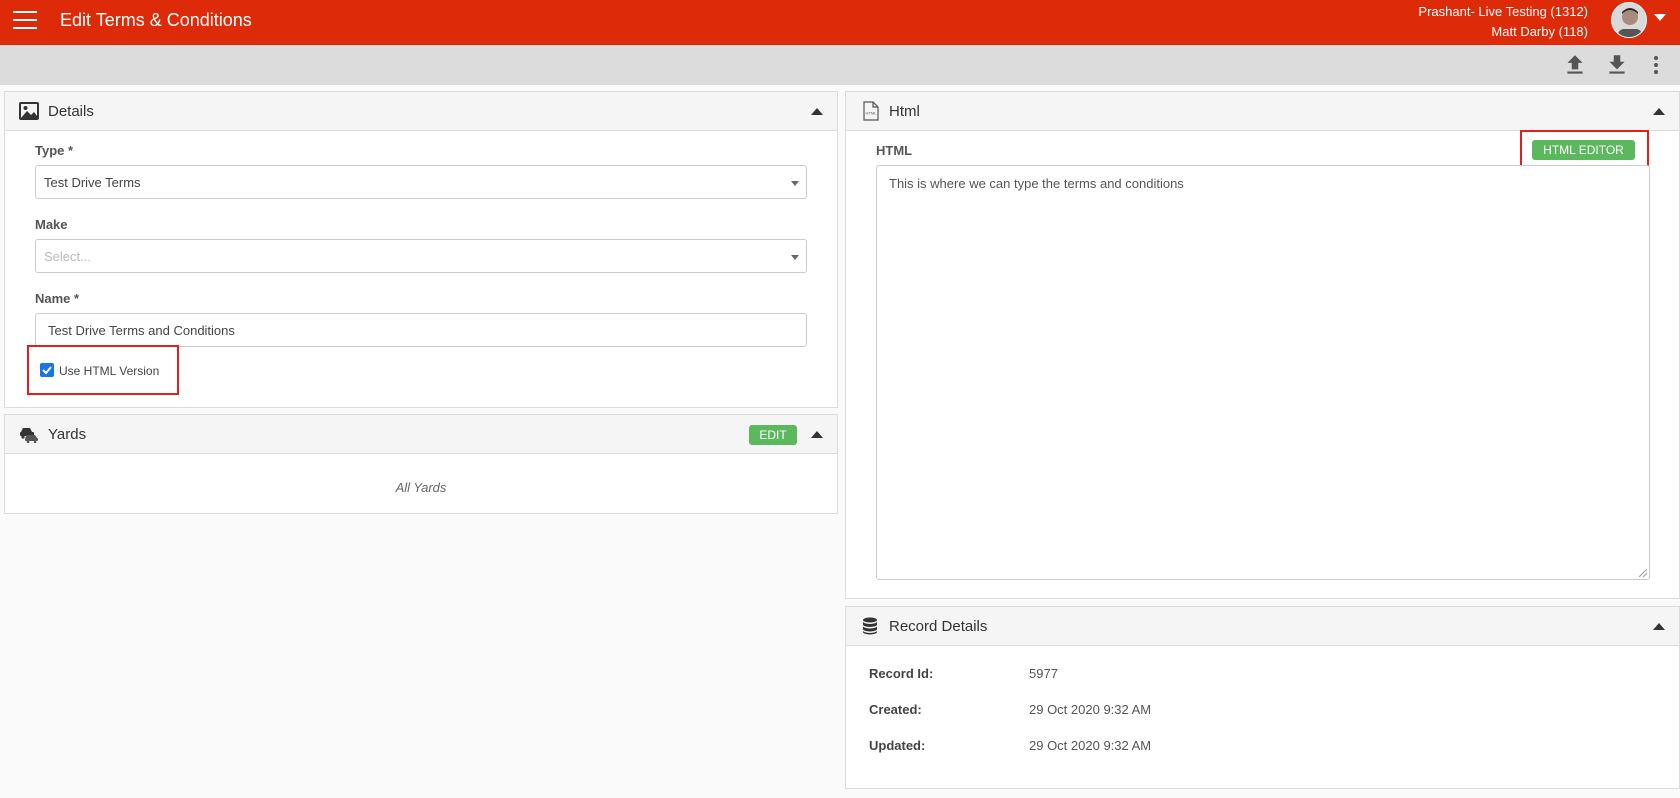  What do you see at coordinates (421, 464) in the screenshot?
I see `yards-panel: Yards EDIT All Yards` at bounding box center [421, 464].